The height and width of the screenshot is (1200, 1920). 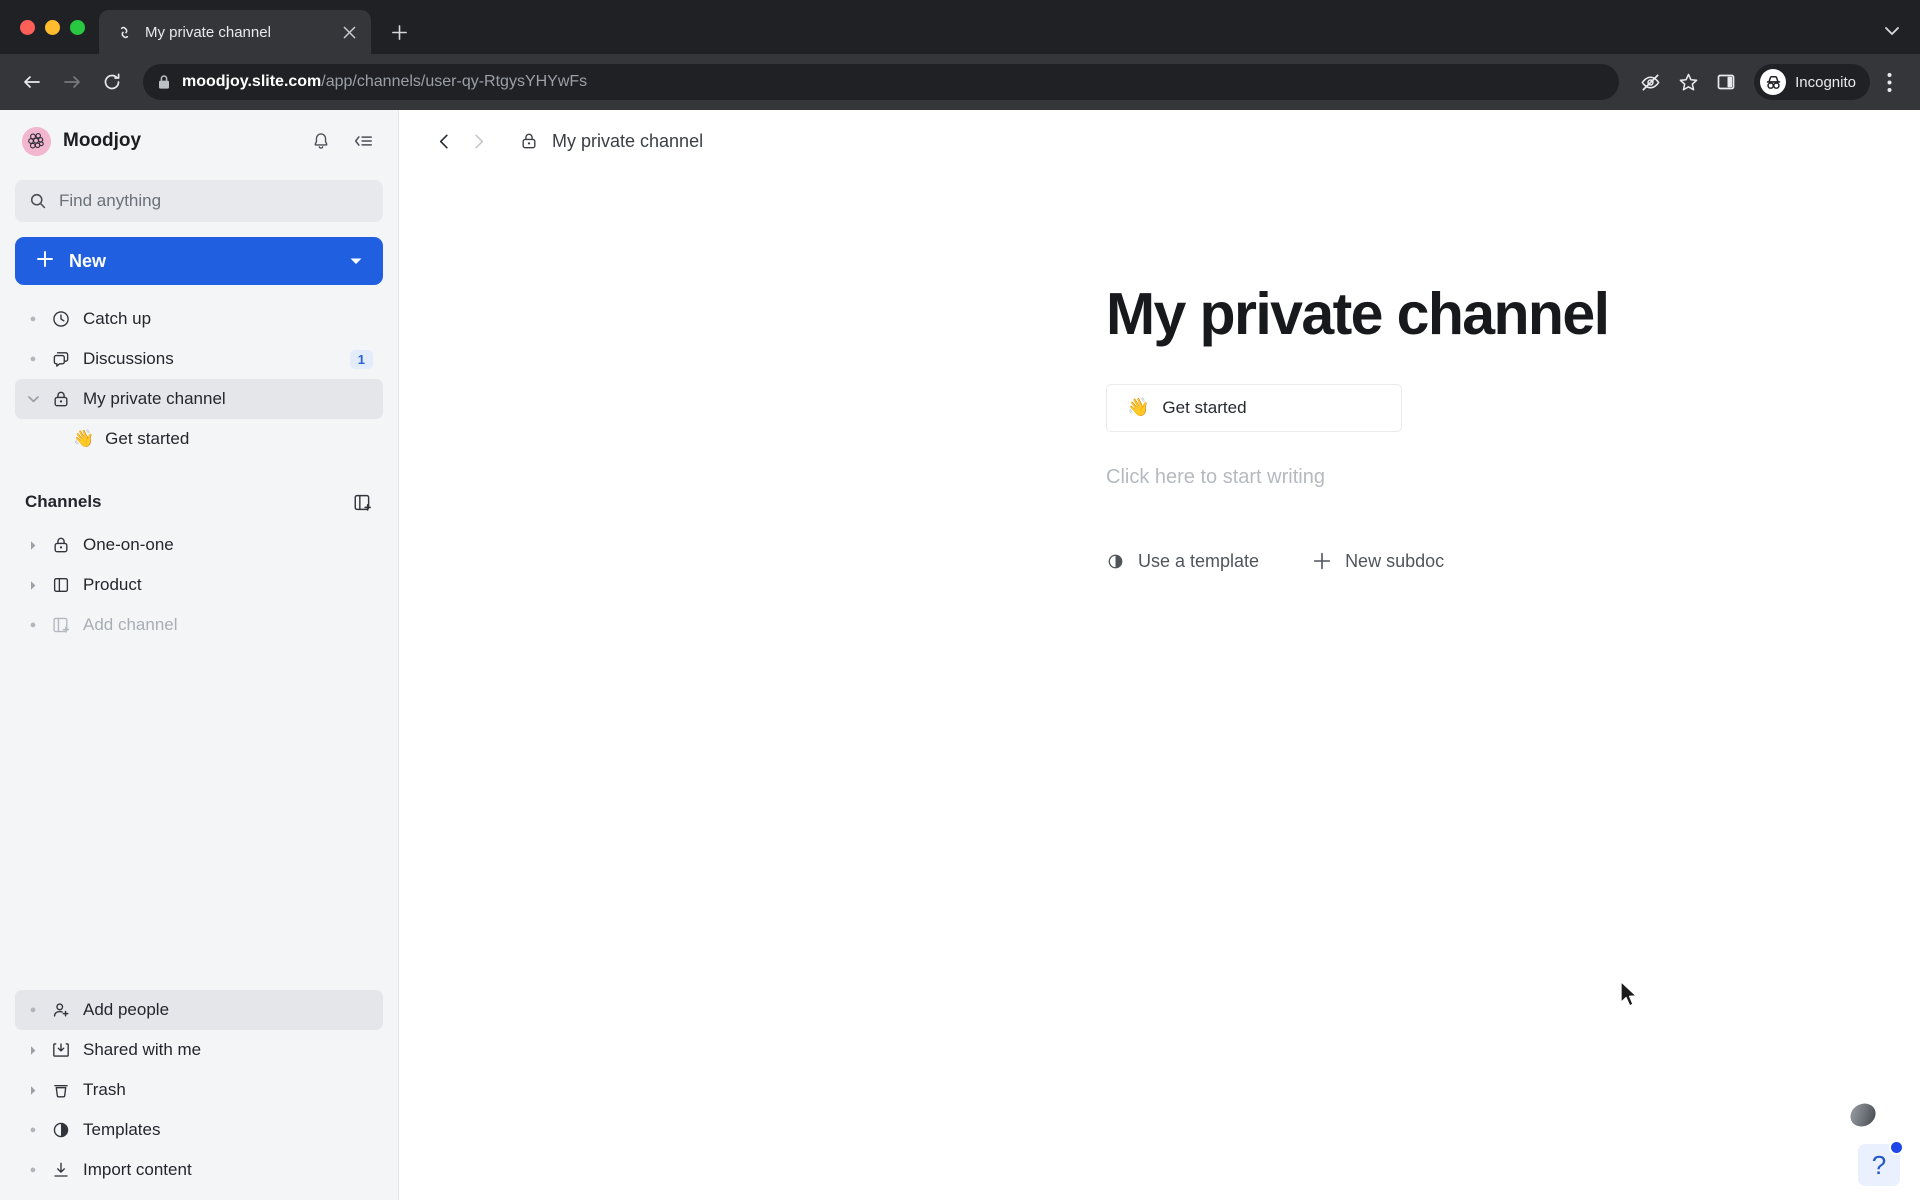 What do you see at coordinates (154, 398) in the screenshot?
I see `sidebar-item-label: My private channel` at bounding box center [154, 398].